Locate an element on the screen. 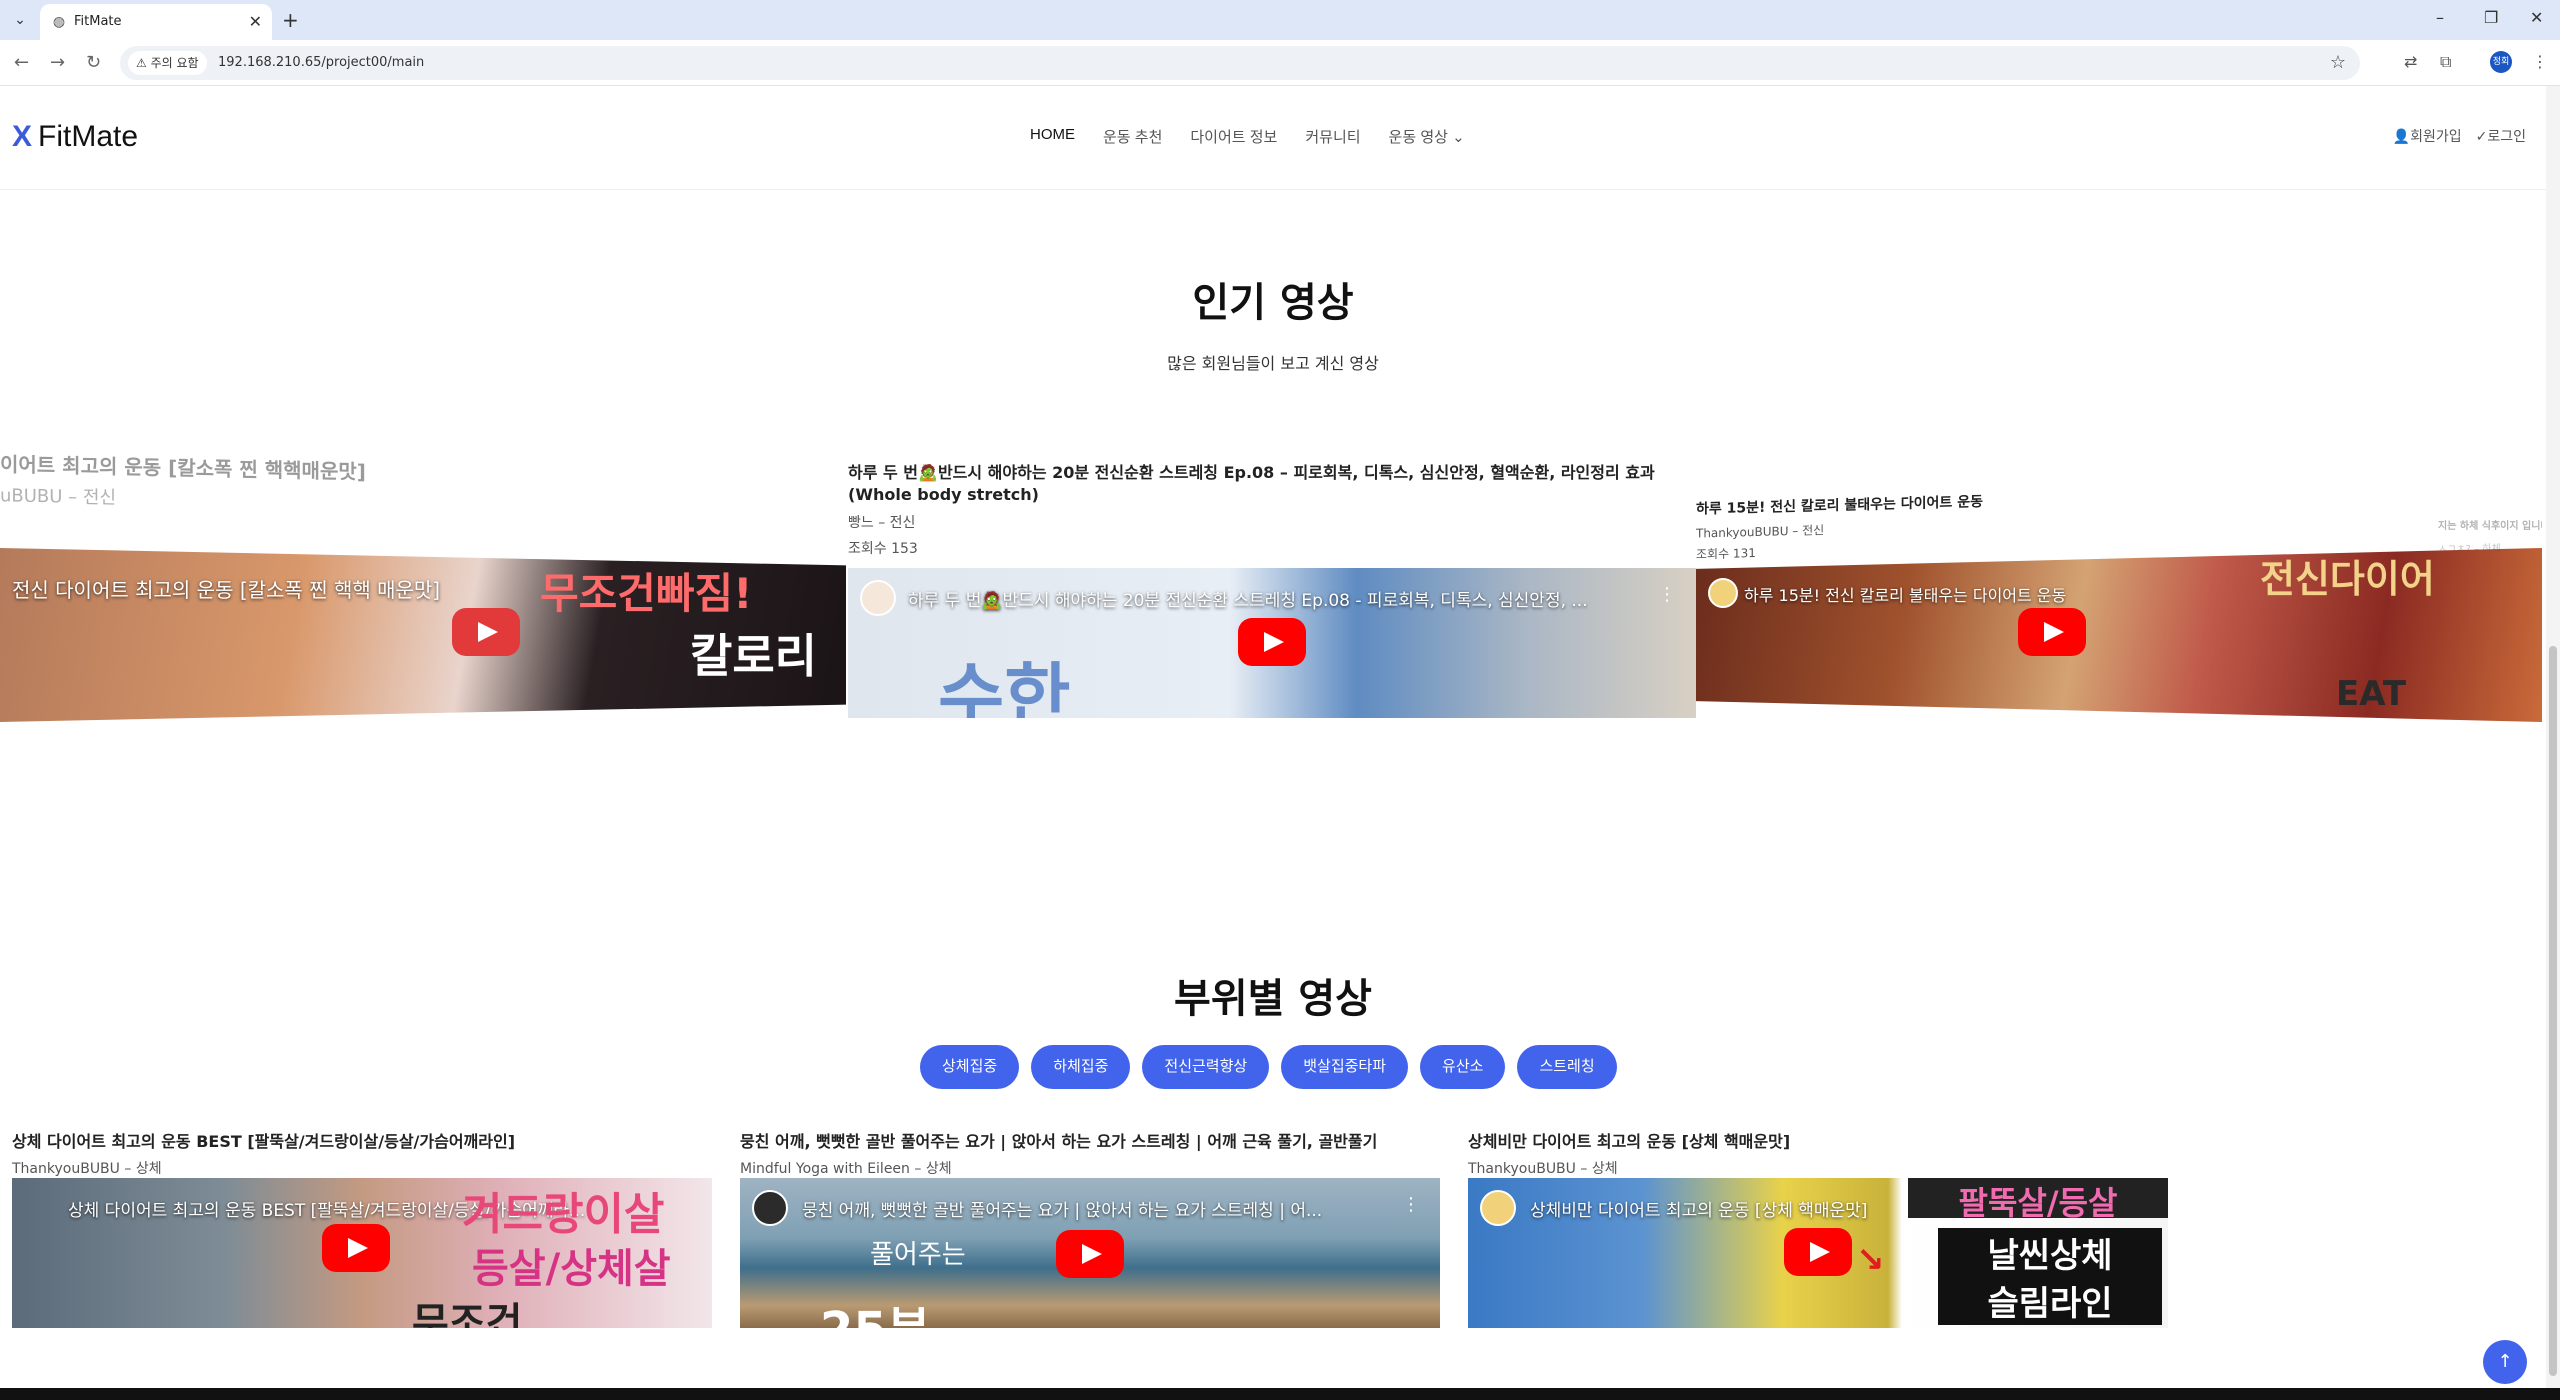 Image resolution: width=2560 pixels, height=1400 pixels. thumb-overlay-text: 겨드랑이살 is located at coordinates (563, 1214).